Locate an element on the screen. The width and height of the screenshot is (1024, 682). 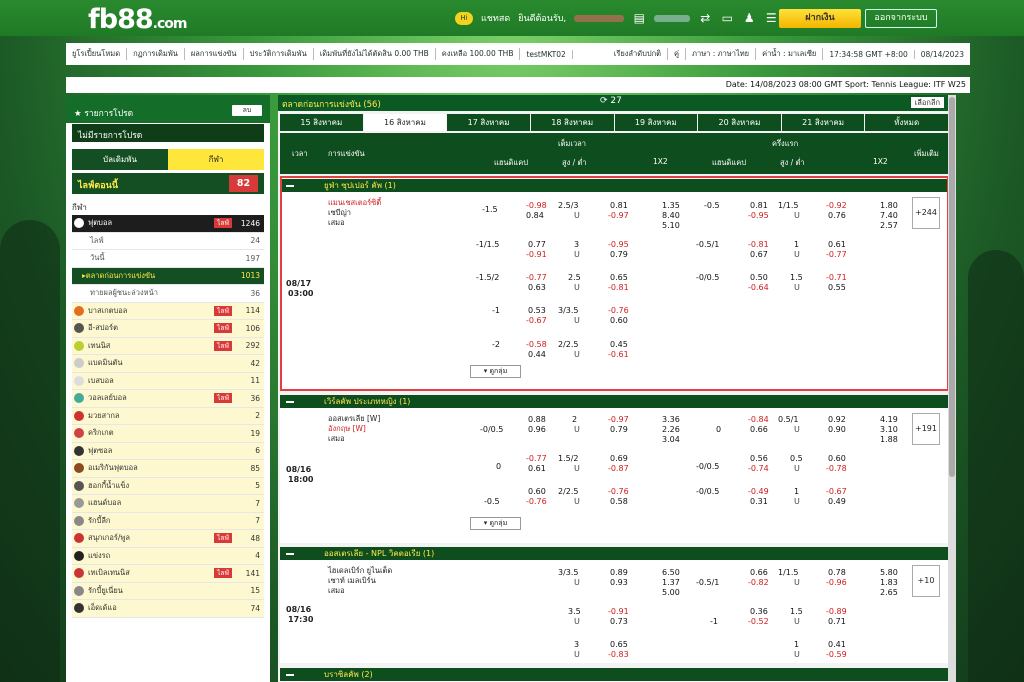
odds-cell: 8.40 is located at coordinates (671, 215).